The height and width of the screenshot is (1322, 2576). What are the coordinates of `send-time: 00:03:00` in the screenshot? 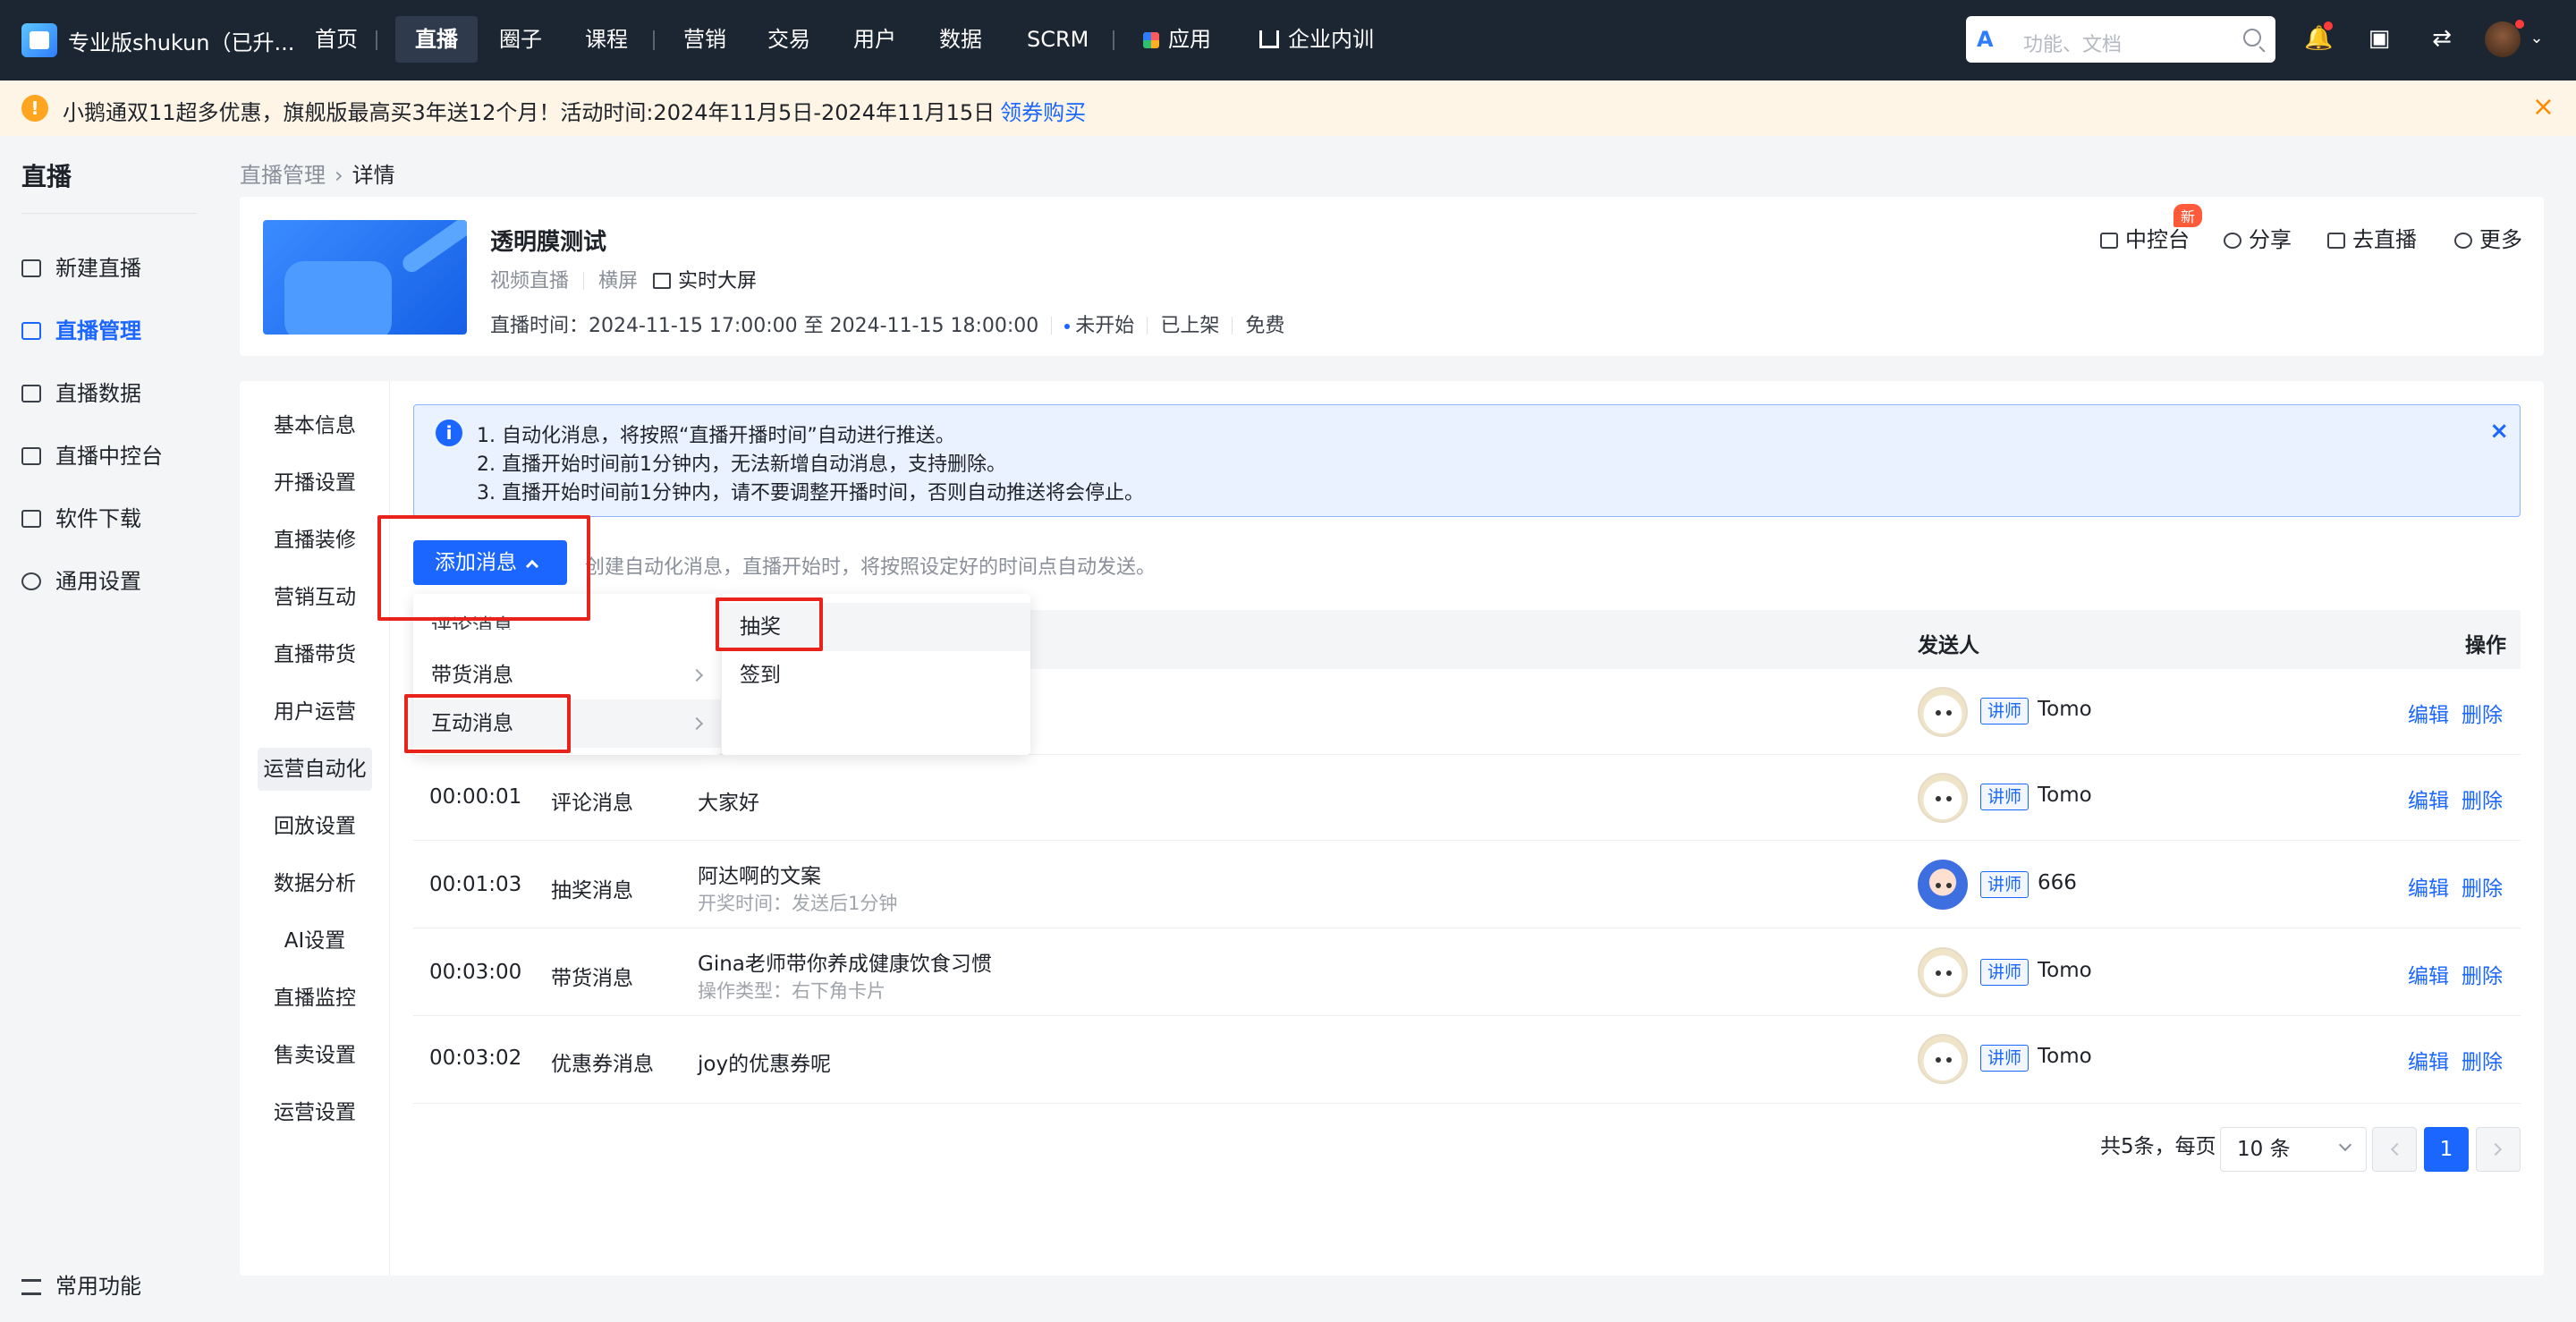 It's located at (475, 973).